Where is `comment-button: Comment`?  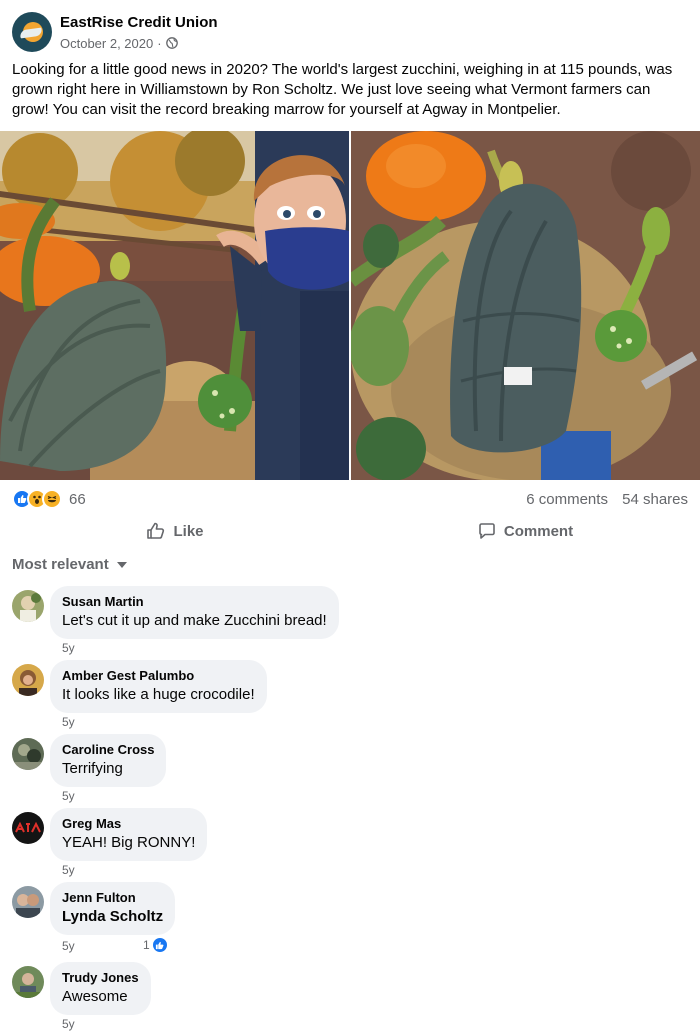 comment-button: Comment is located at coordinates (525, 531).